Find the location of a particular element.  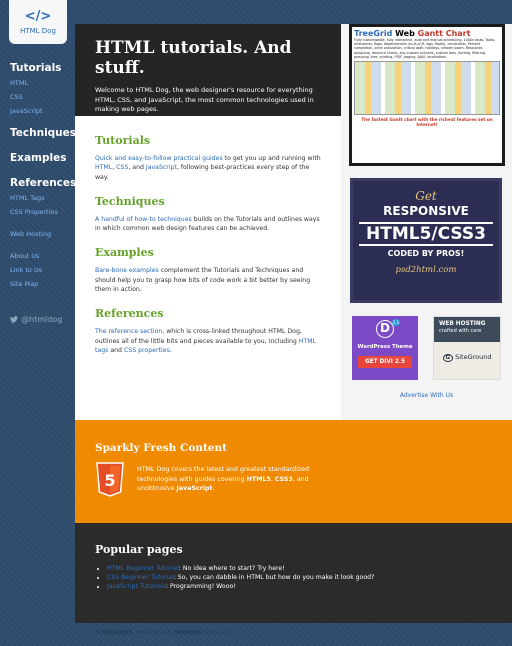

ad-gantt-title: TreeGrid Web Gantt Chart is located at coordinates (412, 33).